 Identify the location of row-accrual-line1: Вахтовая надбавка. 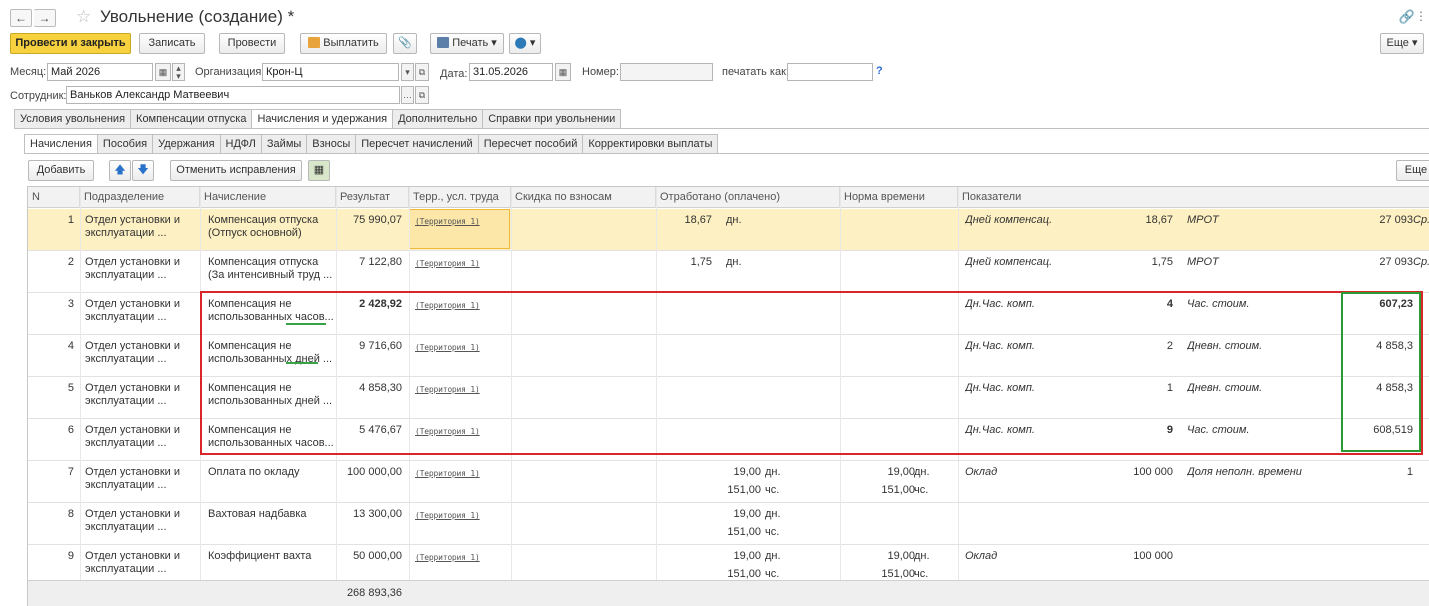
(271, 514).